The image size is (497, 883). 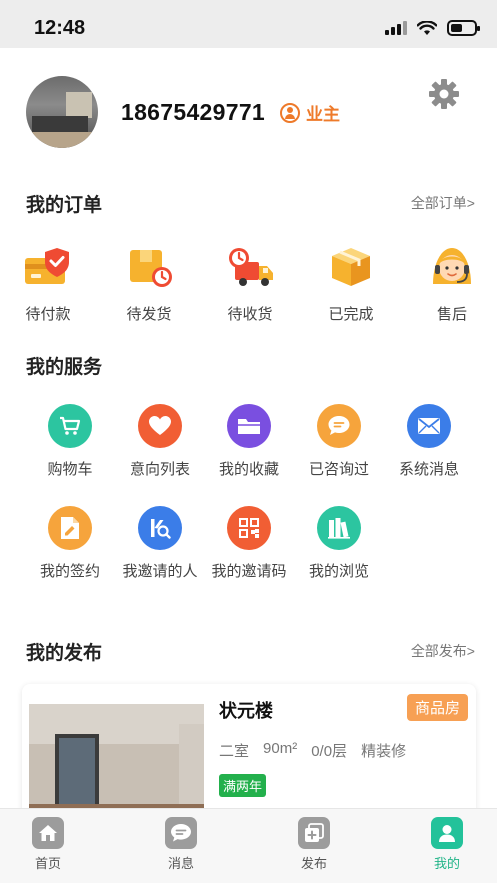 I want to click on order-pending-shipment: 待发货, so click(x=149, y=284).